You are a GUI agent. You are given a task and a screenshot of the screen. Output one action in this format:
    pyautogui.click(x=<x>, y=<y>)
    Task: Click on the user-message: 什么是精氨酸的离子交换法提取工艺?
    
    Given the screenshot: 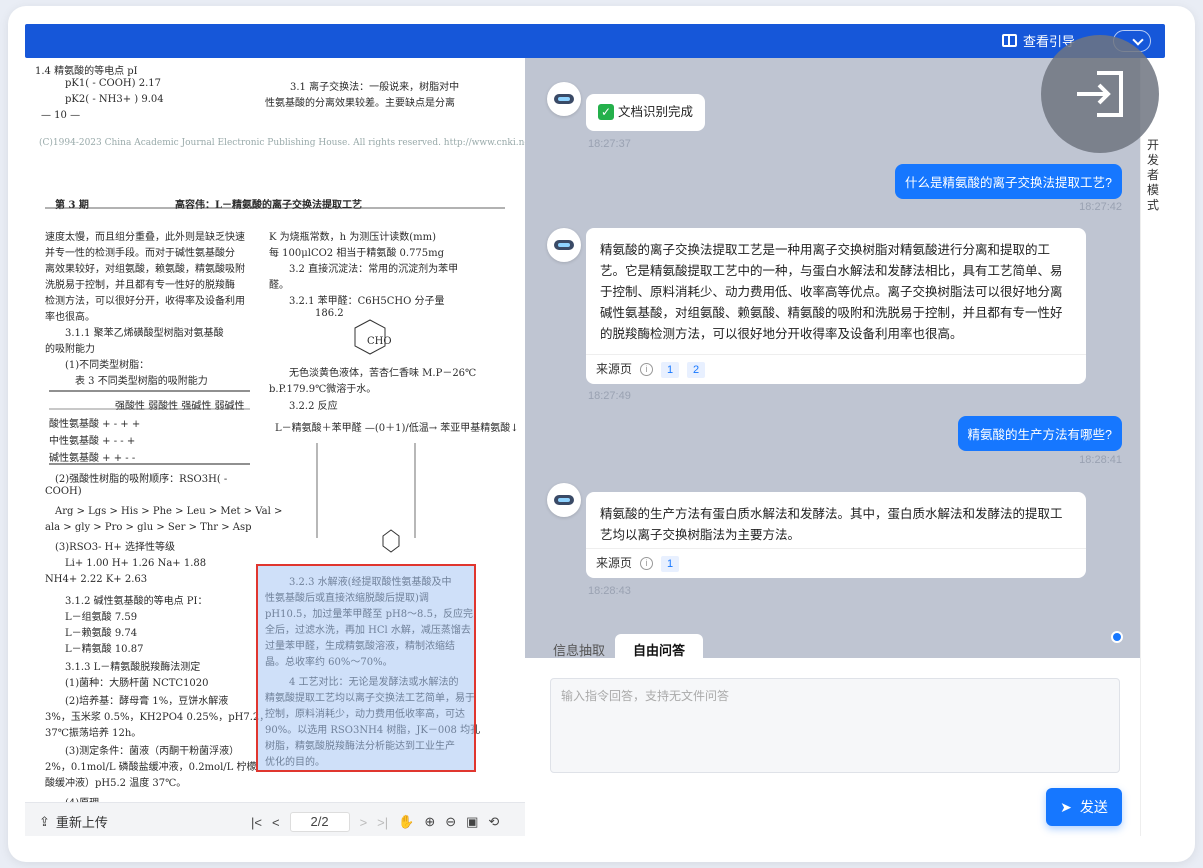 What is the action you would take?
    pyautogui.click(x=1008, y=181)
    